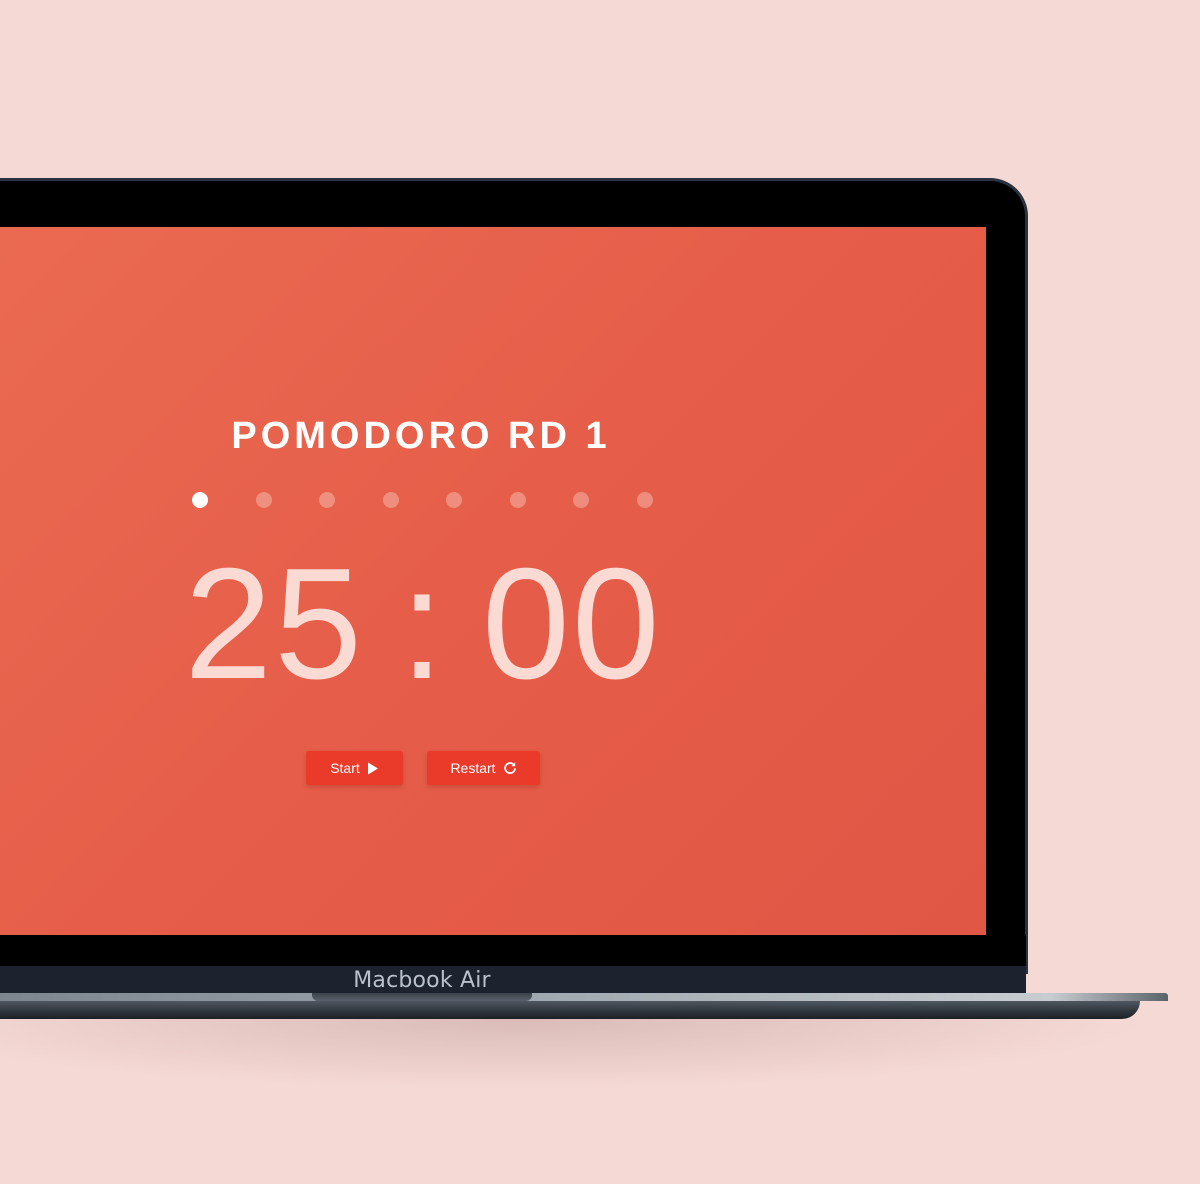 This screenshot has width=1200, height=1184. Describe the element at coordinates (570, 1010) in the screenshot. I see `laptop-base-edge` at that location.